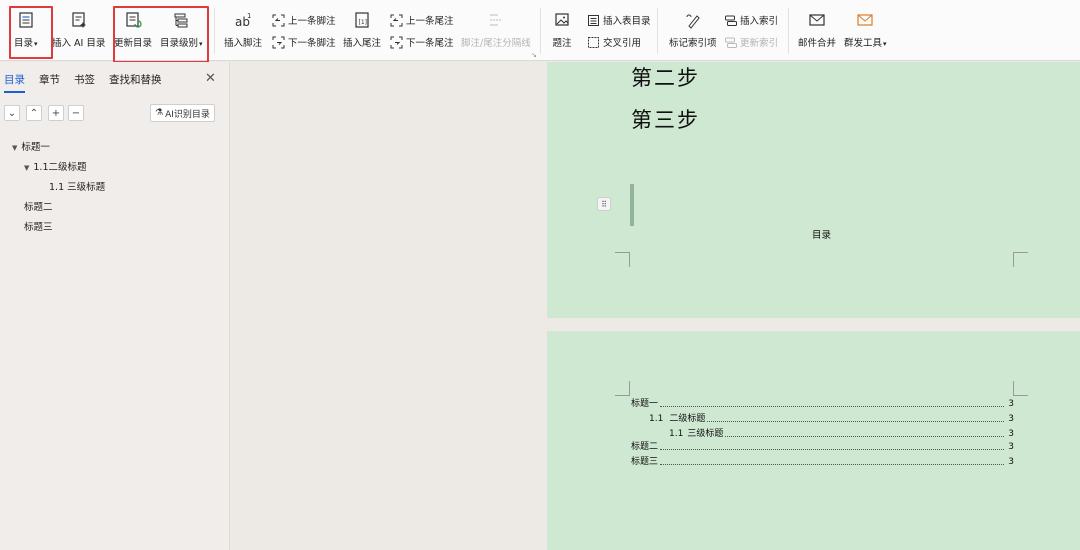  I want to click on next-endnote-button: 下一条尾注, so click(421, 42).